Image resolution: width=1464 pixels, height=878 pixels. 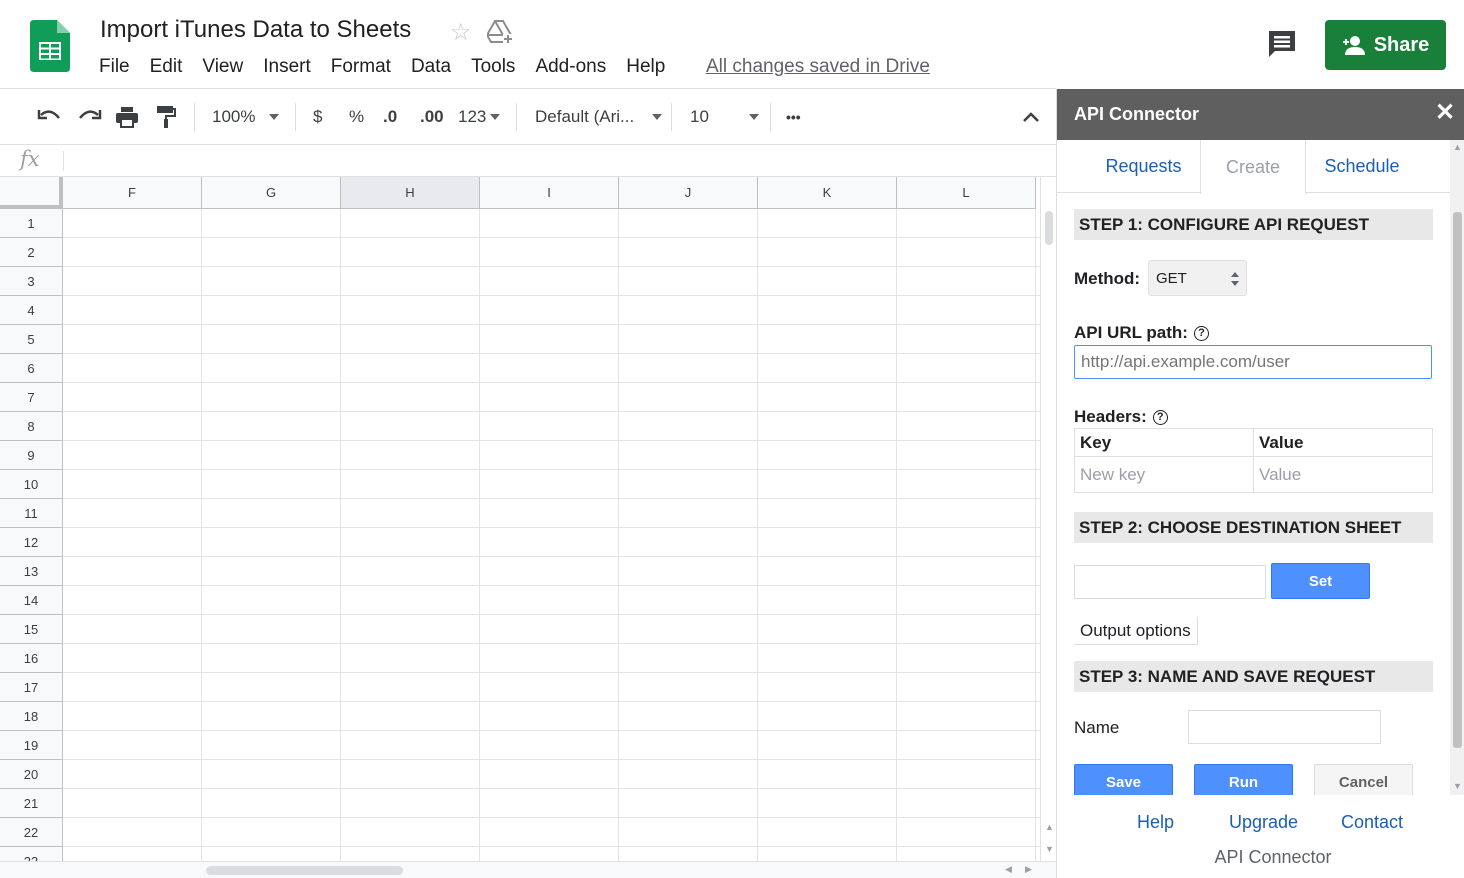 I want to click on row-header-8: 8, so click(x=31, y=426).